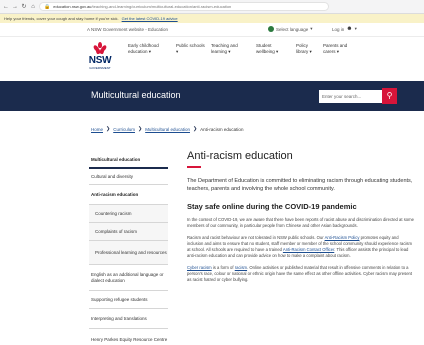 The height and width of the screenshot is (345, 424). Describe the element at coordinates (199, 267) in the screenshot. I see `cyber-racism-link: Cyber racism` at that location.